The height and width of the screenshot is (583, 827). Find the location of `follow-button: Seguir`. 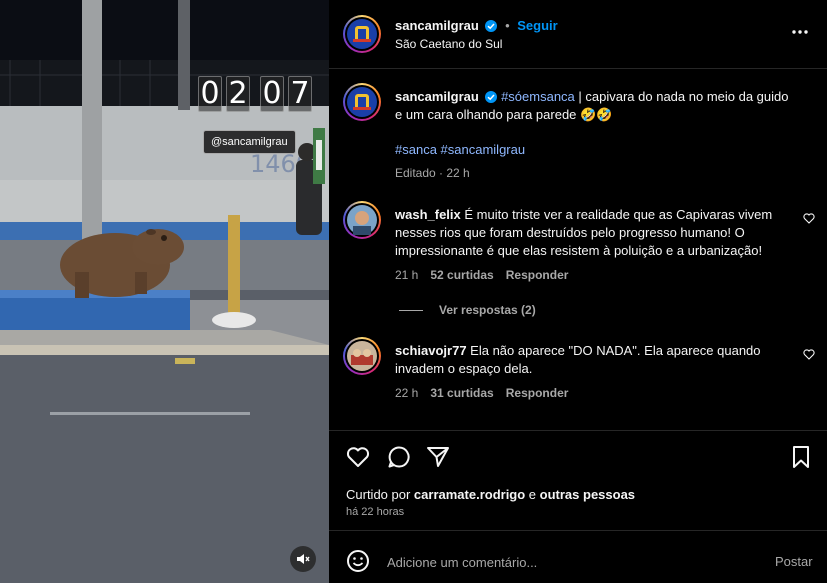

follow-button: Seguir is located at coordinates (537, 25).